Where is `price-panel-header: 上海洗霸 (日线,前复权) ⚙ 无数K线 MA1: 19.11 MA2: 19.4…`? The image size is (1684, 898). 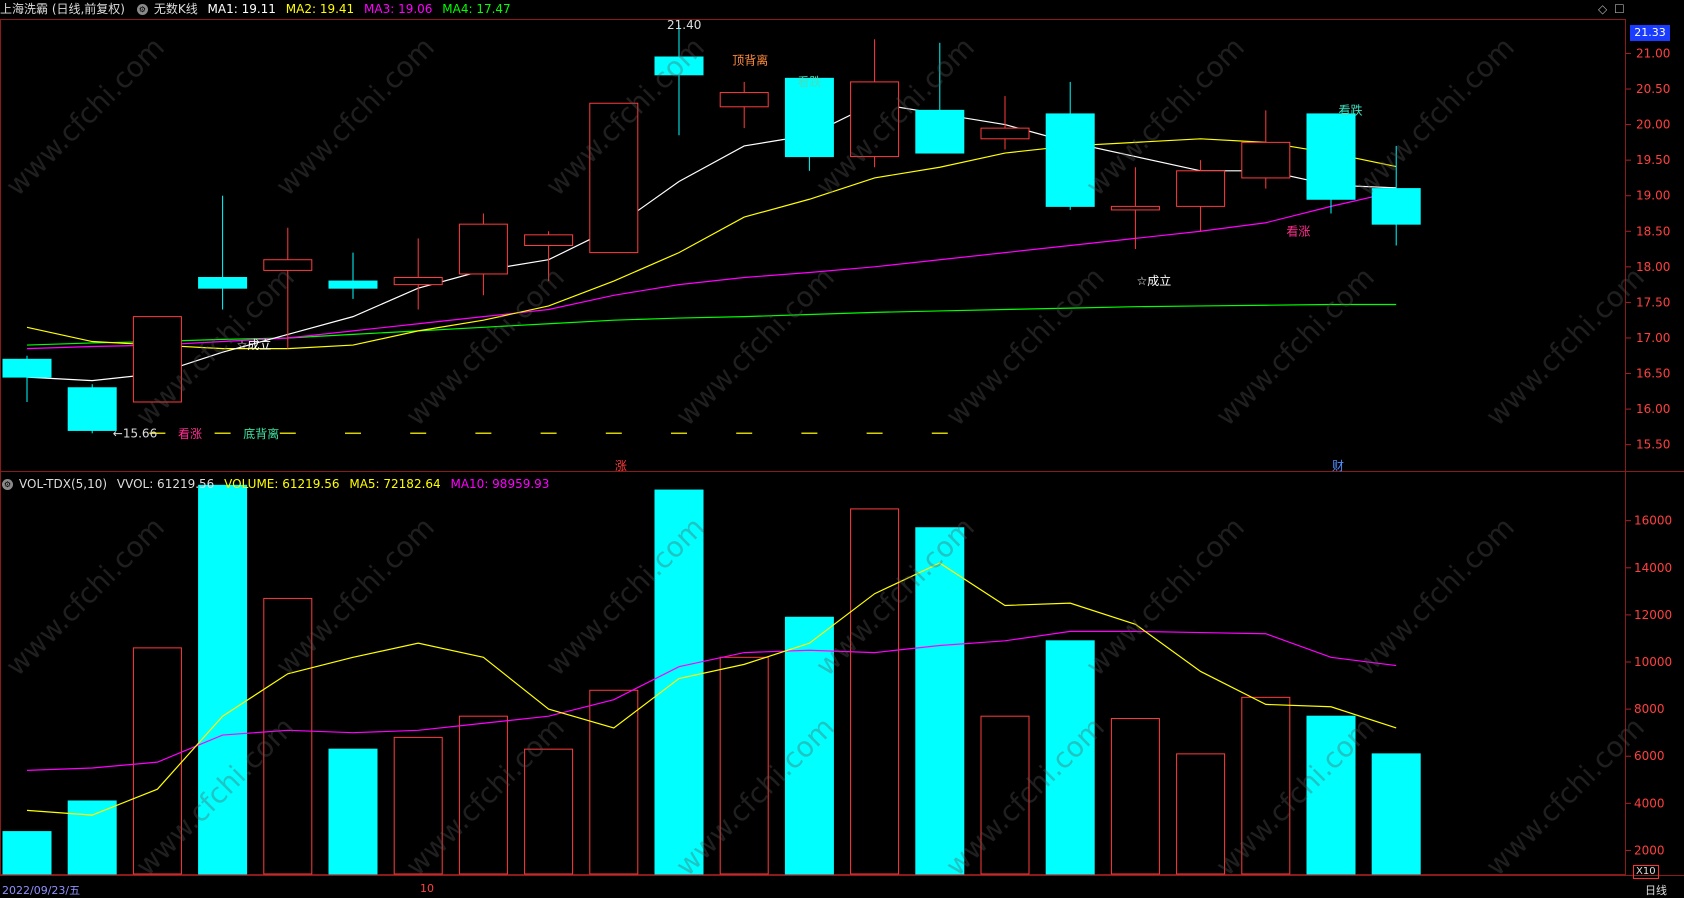 price-panel-header: 上海洗霸 (日线,前复权) ⚙ 无数K线 MA1: 19.11 MA2: 19.4… is located at coordinates (258, 9).